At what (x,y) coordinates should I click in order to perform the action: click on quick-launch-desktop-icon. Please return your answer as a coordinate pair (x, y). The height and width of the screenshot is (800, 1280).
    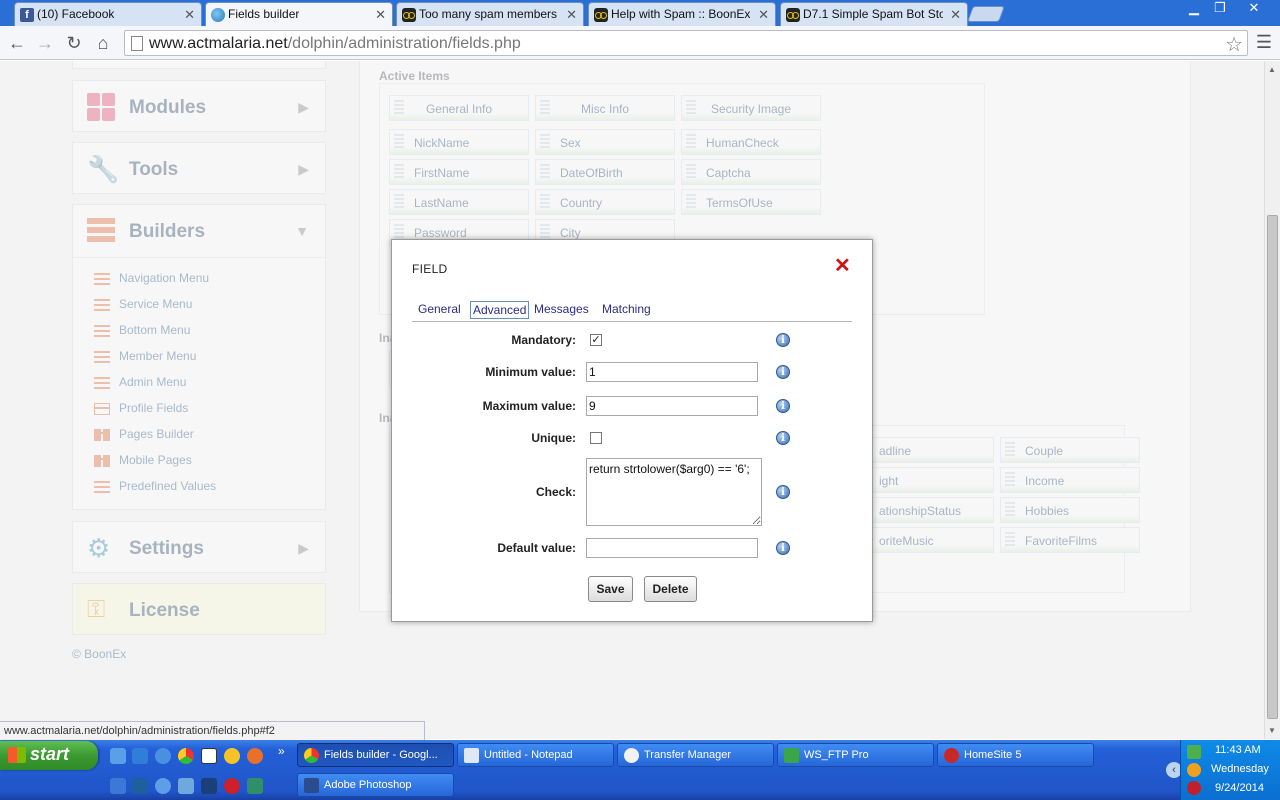
    Looking at the image, I should click on (140, 756).